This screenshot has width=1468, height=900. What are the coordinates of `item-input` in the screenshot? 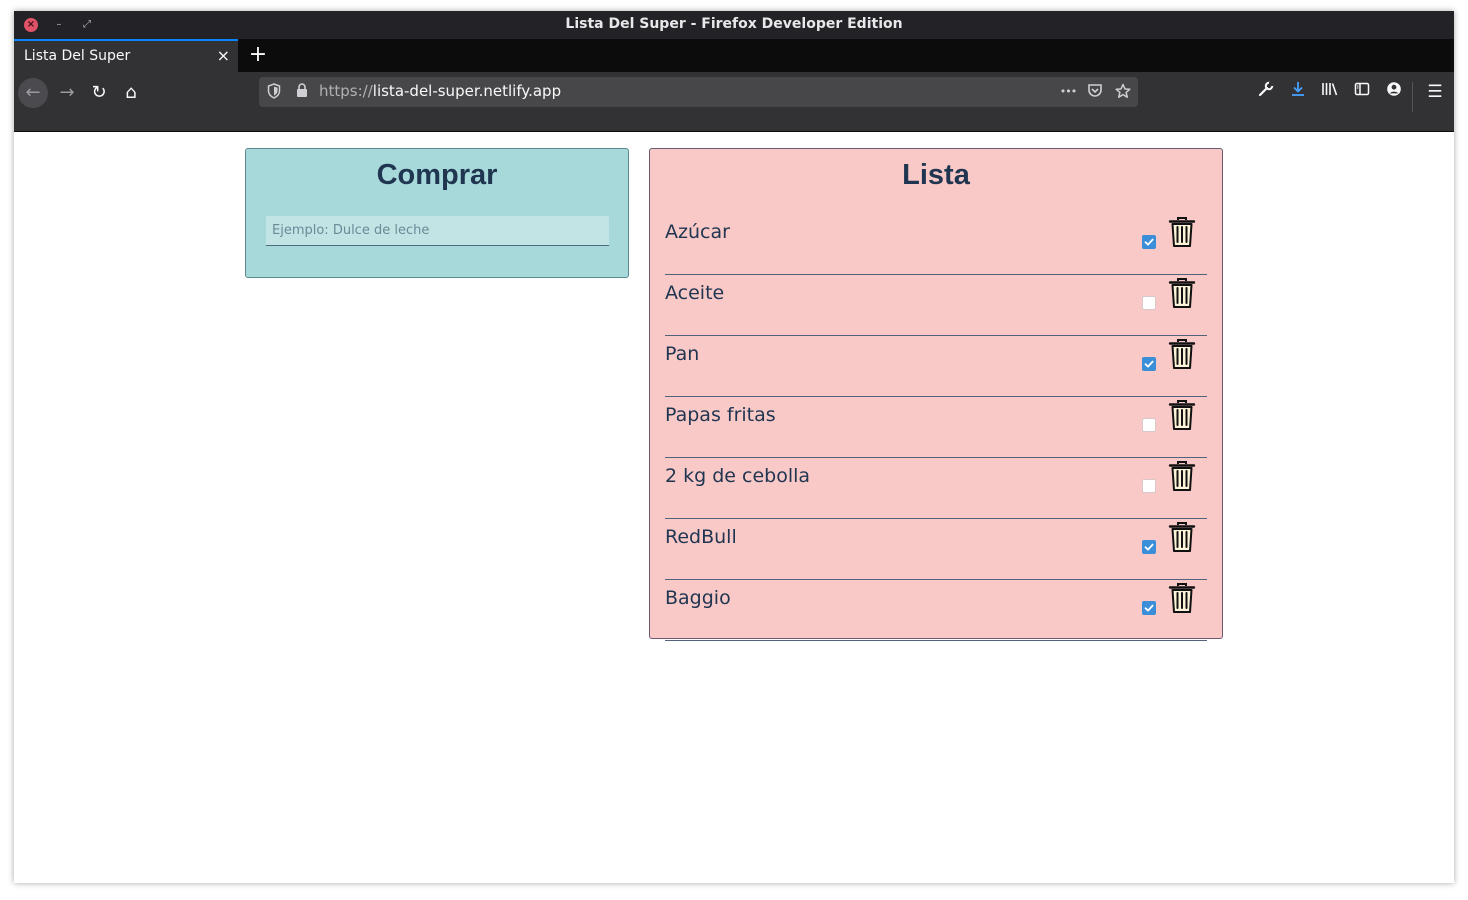 It's located at (437, 231).